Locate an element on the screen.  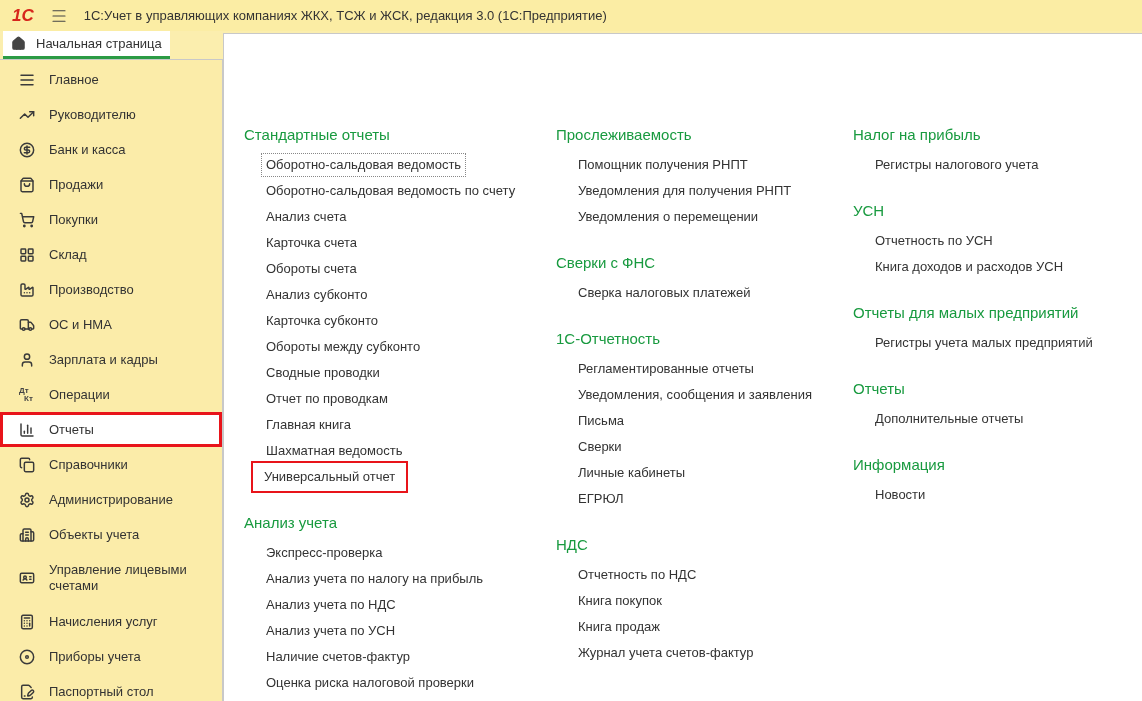
sidebar-item: ОС и НМА is located at coordinates (111, 324).